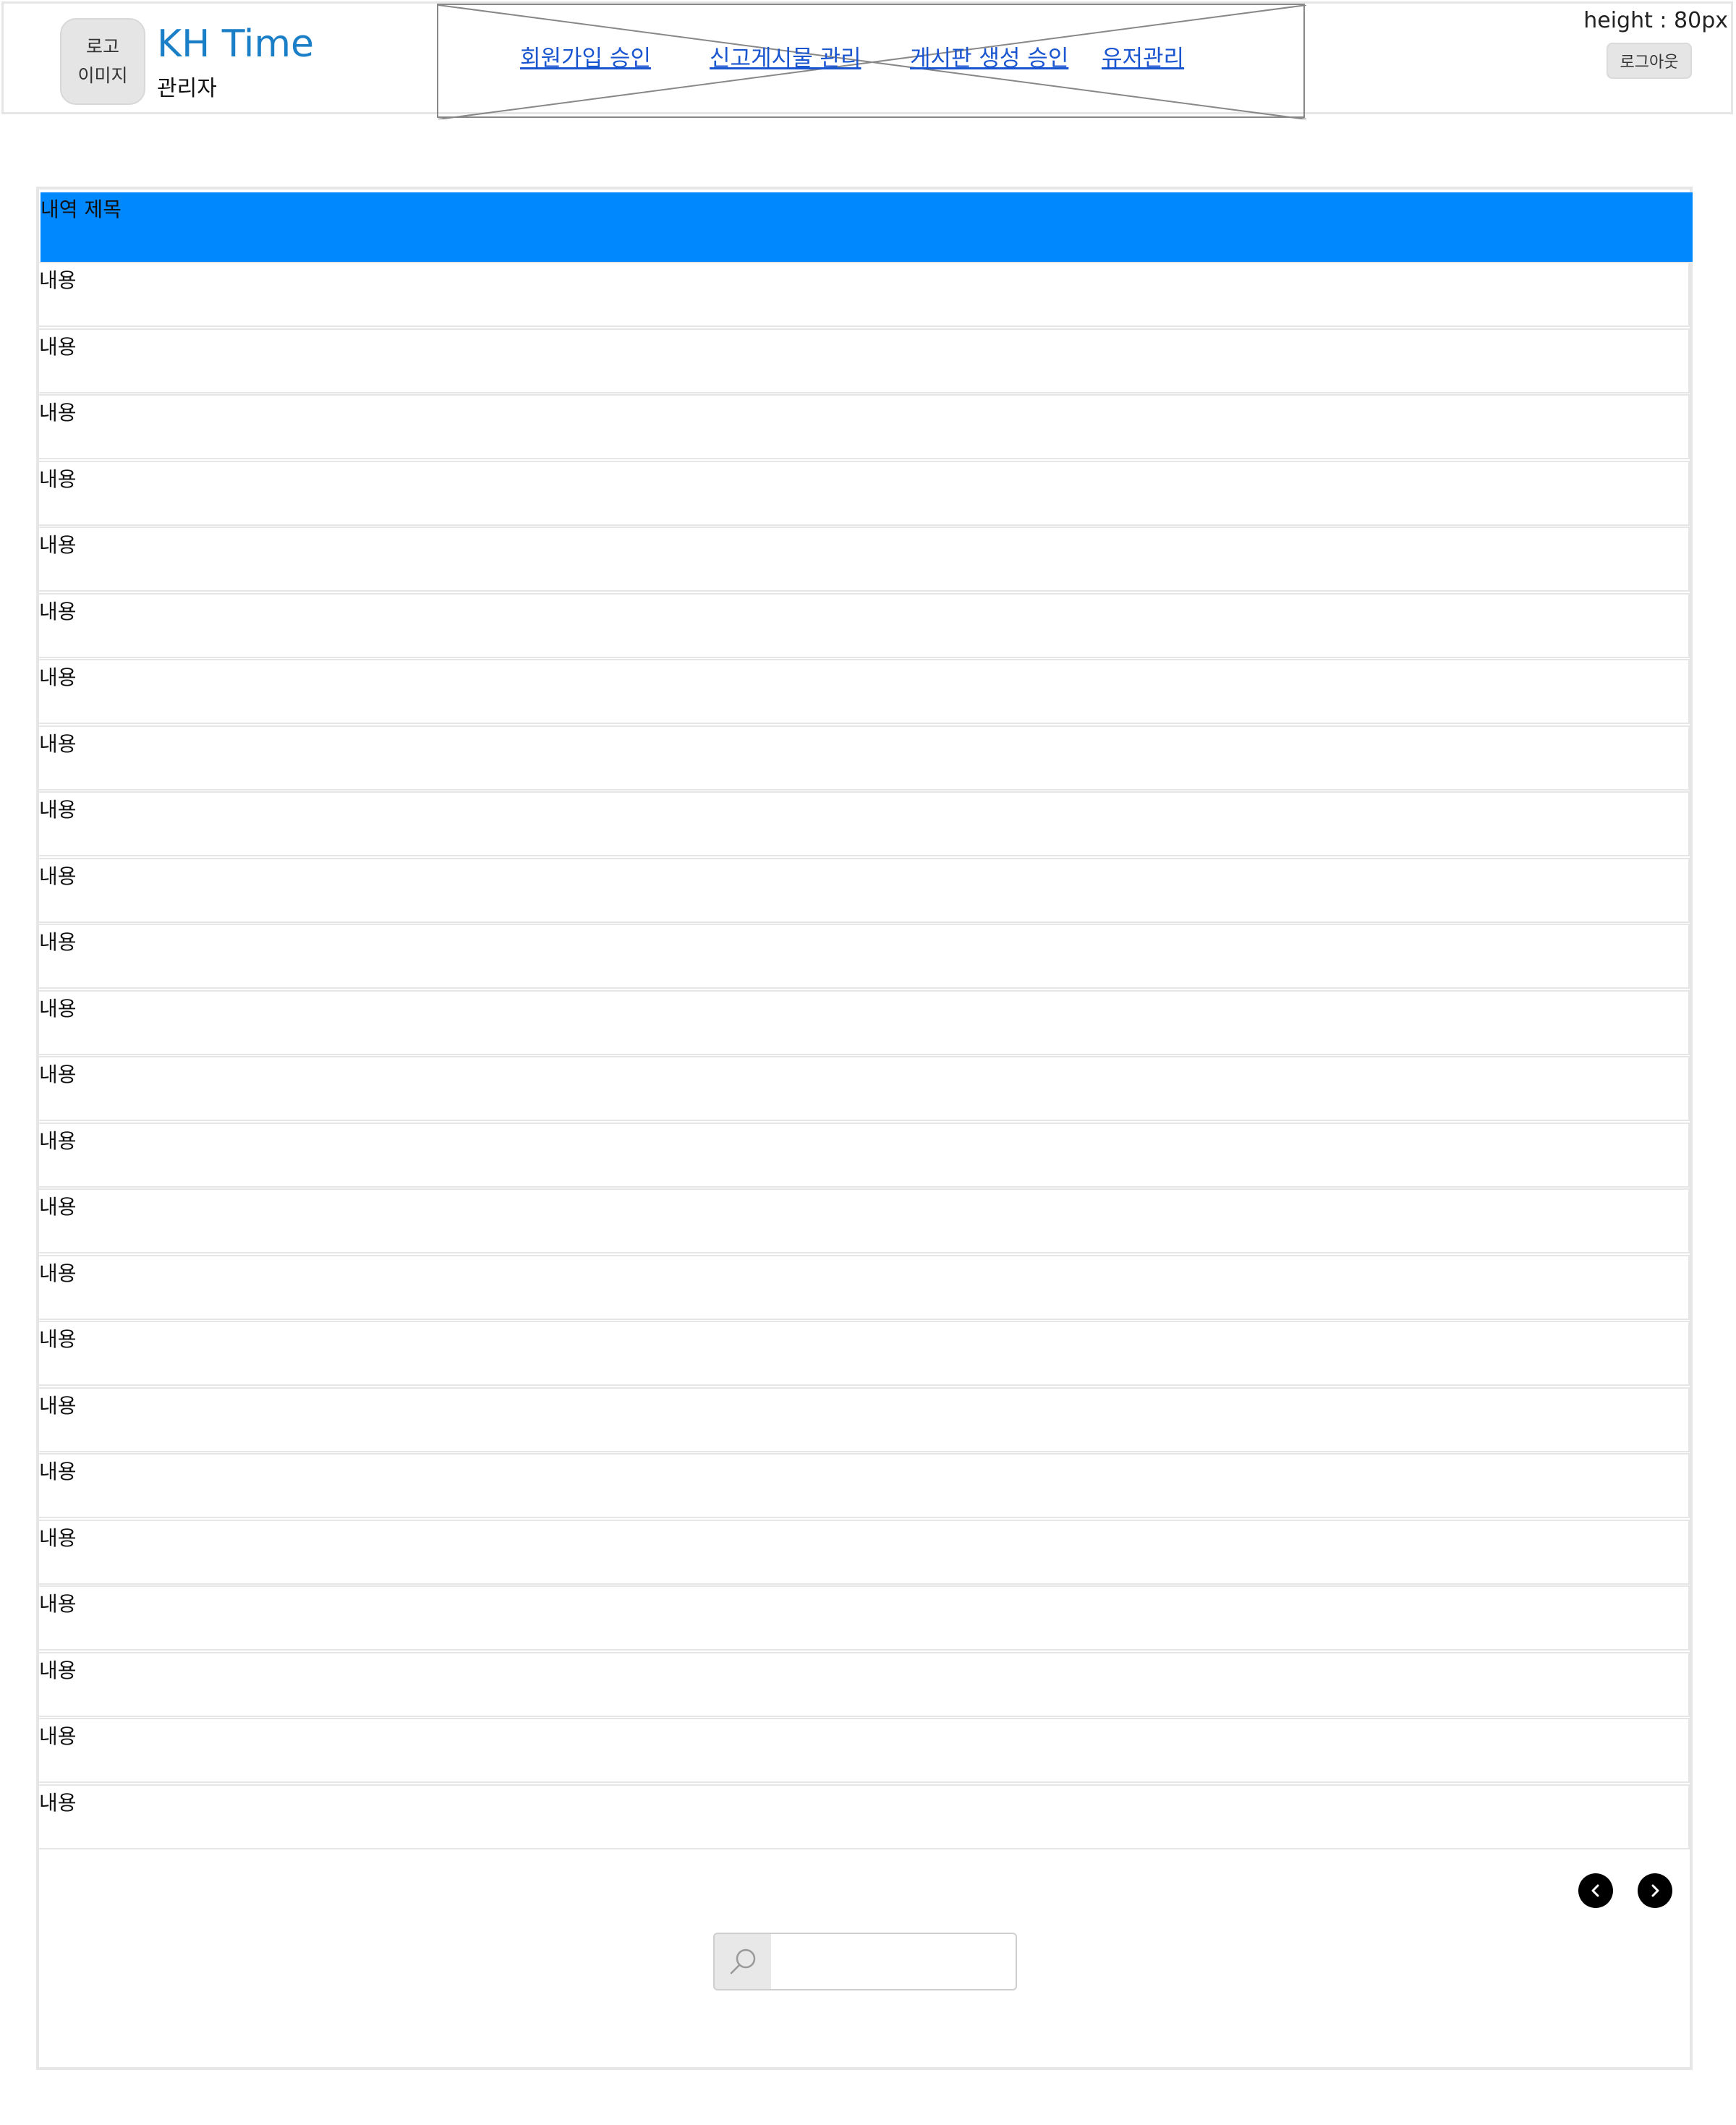 The image size is (1736, 2125). What do you see at coordinates (81, 209) in the screenshot?
I see `list-title: 내역 제목` at bounding box center [81, 209].